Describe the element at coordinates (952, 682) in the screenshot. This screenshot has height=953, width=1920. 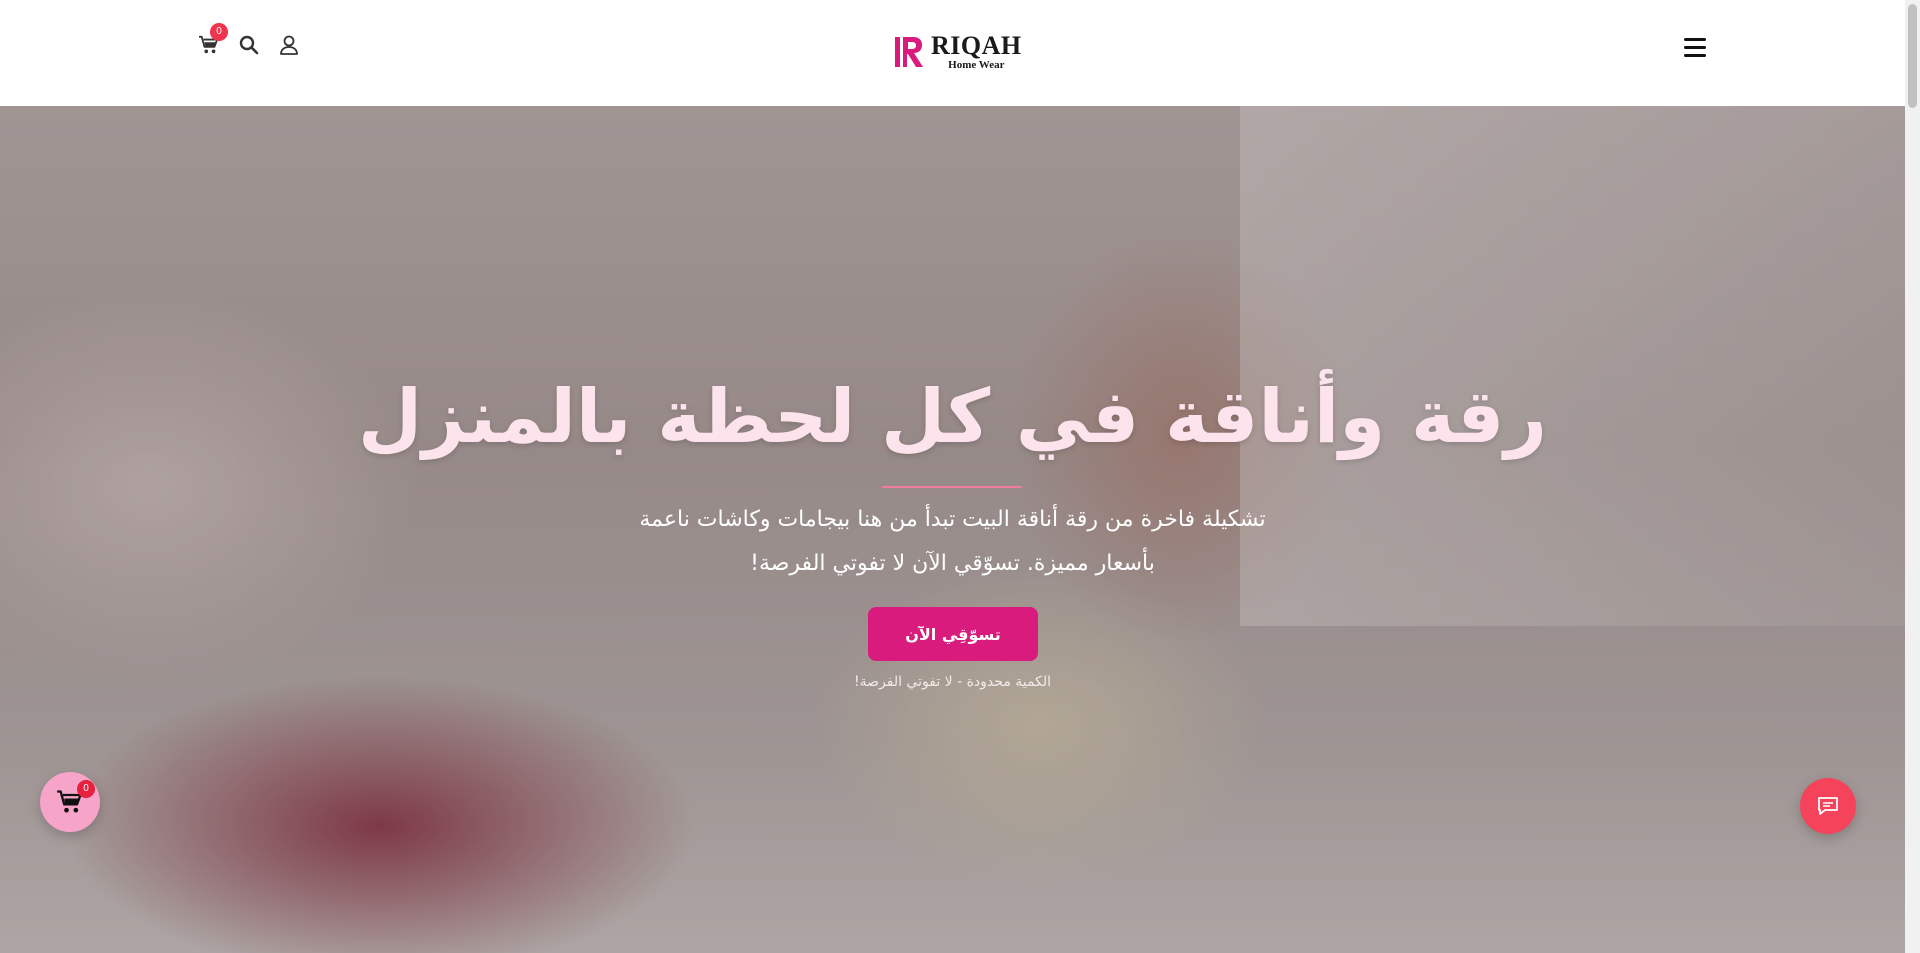
I see `limited-quantity-note: الكمية محدودة - لا تفوتي الفرصة!` at that location.